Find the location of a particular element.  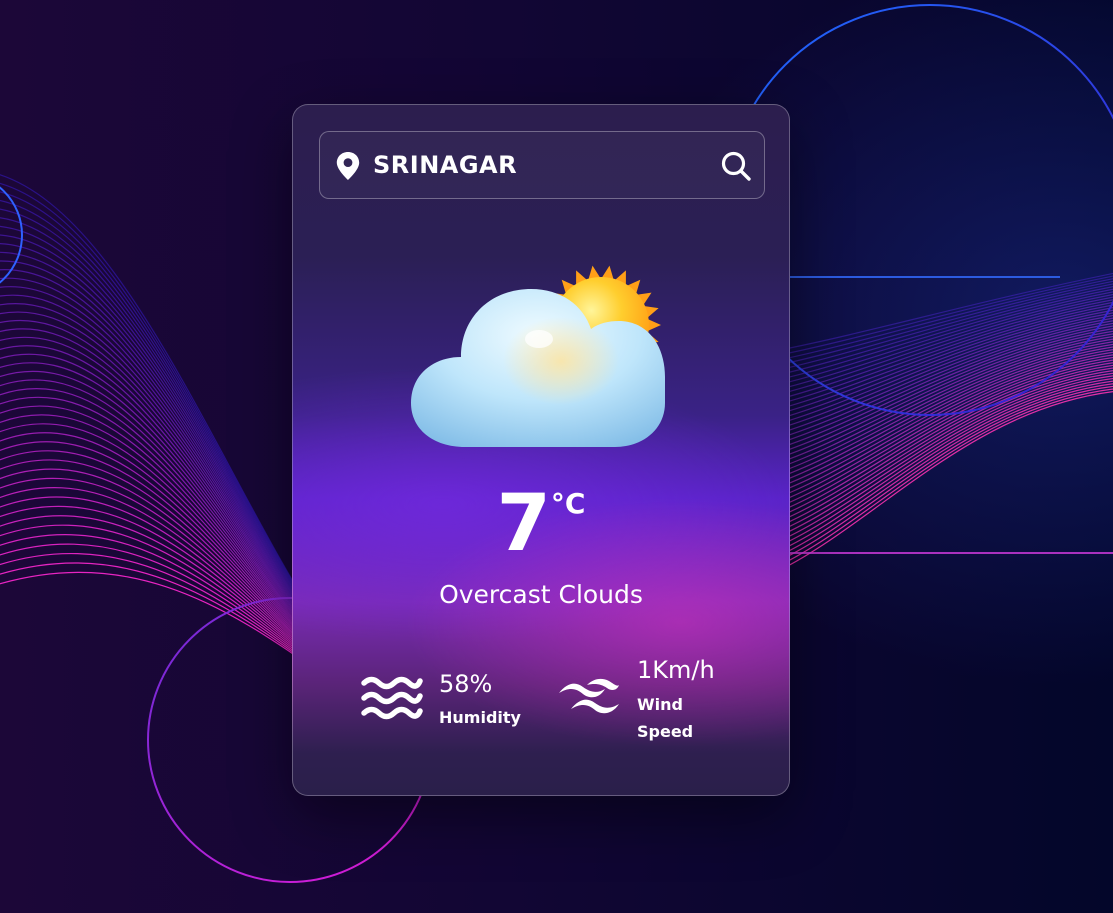

wind-icon is located at coordinates (589, 696).